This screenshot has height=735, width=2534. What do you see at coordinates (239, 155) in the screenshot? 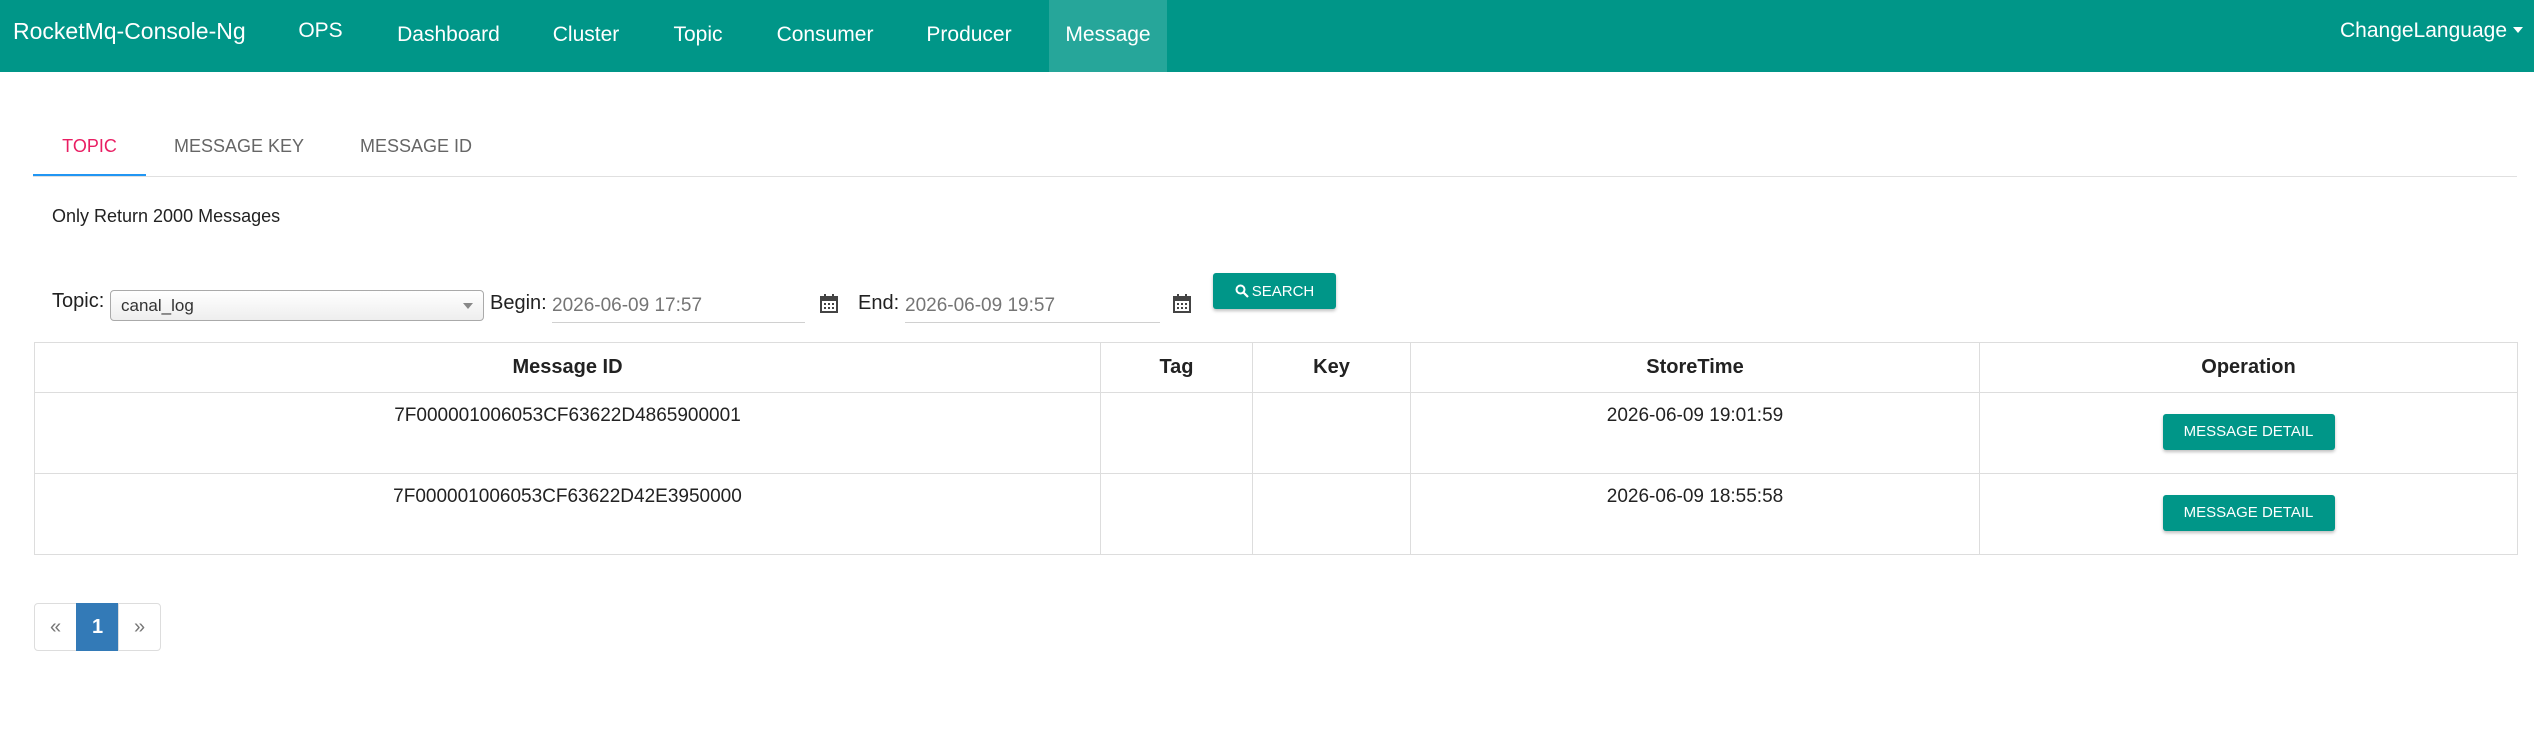
I see `tab-message-key: MESSAGE KEY` at bounding box center [239, 155].